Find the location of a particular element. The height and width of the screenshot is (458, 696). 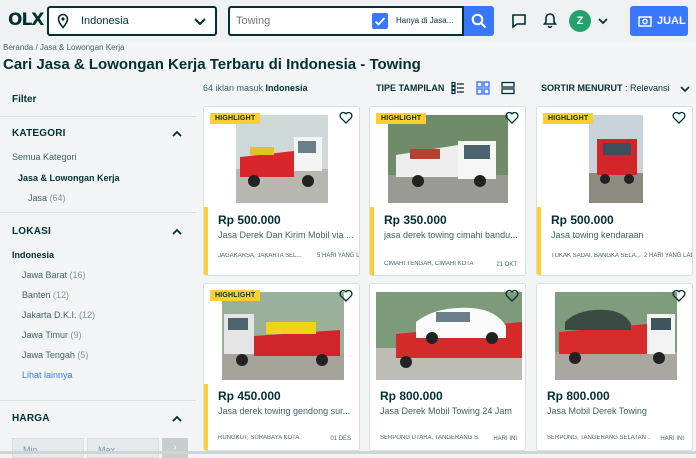

sort-label: SORTIR MENURUT is located at coordinates (582, 88).